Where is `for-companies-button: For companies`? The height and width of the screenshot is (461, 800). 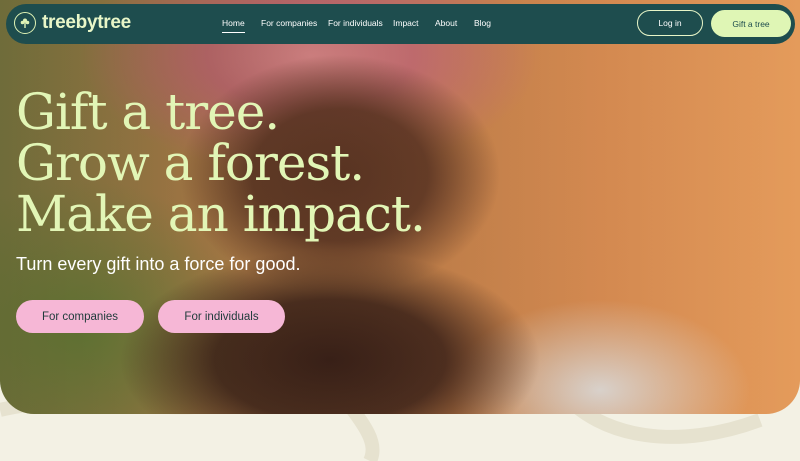
for-companies-button: For companies is located at coordinates (80, 316).